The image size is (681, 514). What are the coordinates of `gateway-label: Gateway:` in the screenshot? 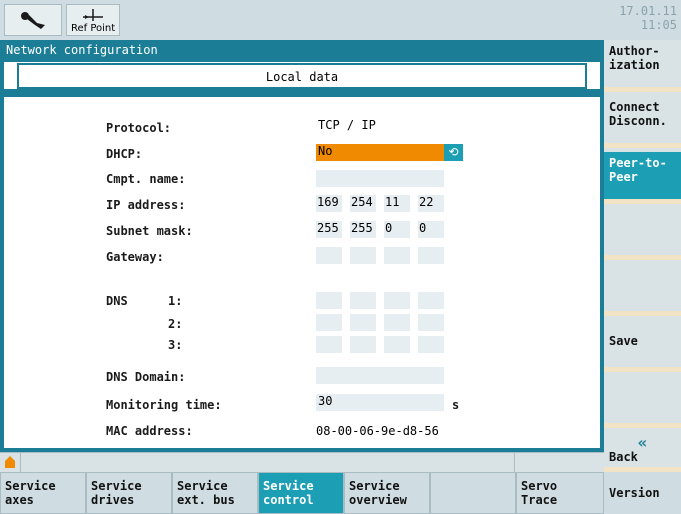 It's located at (135, 257).